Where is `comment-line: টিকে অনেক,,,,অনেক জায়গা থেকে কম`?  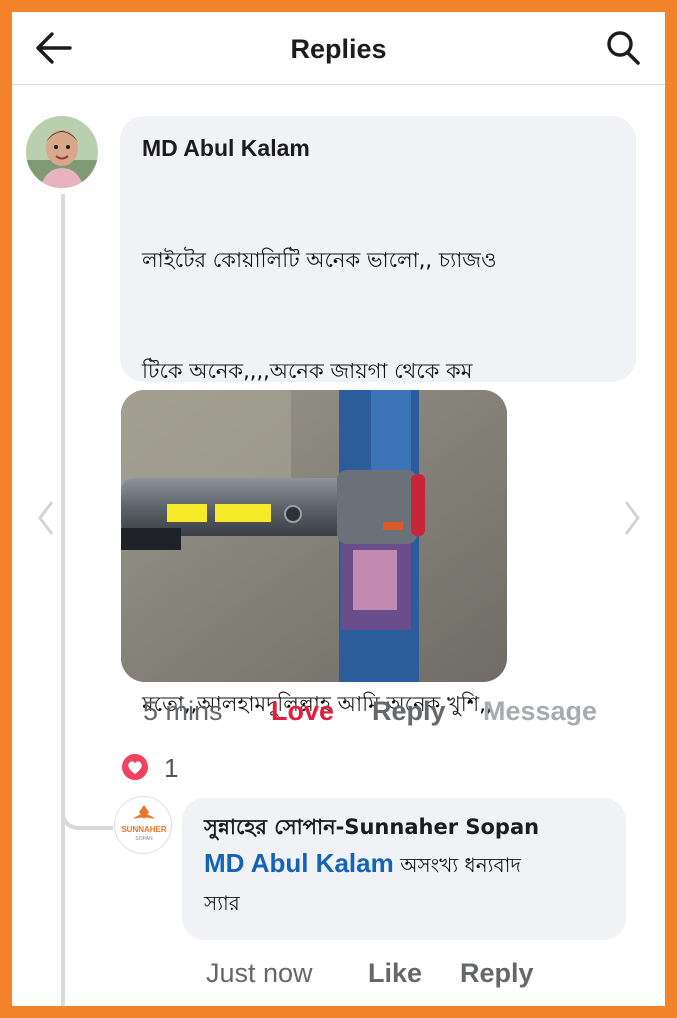 comment-line: টিকে অনেক,,,,অনেক জায়গা থেকে কম is located at coordinates (307, 371).